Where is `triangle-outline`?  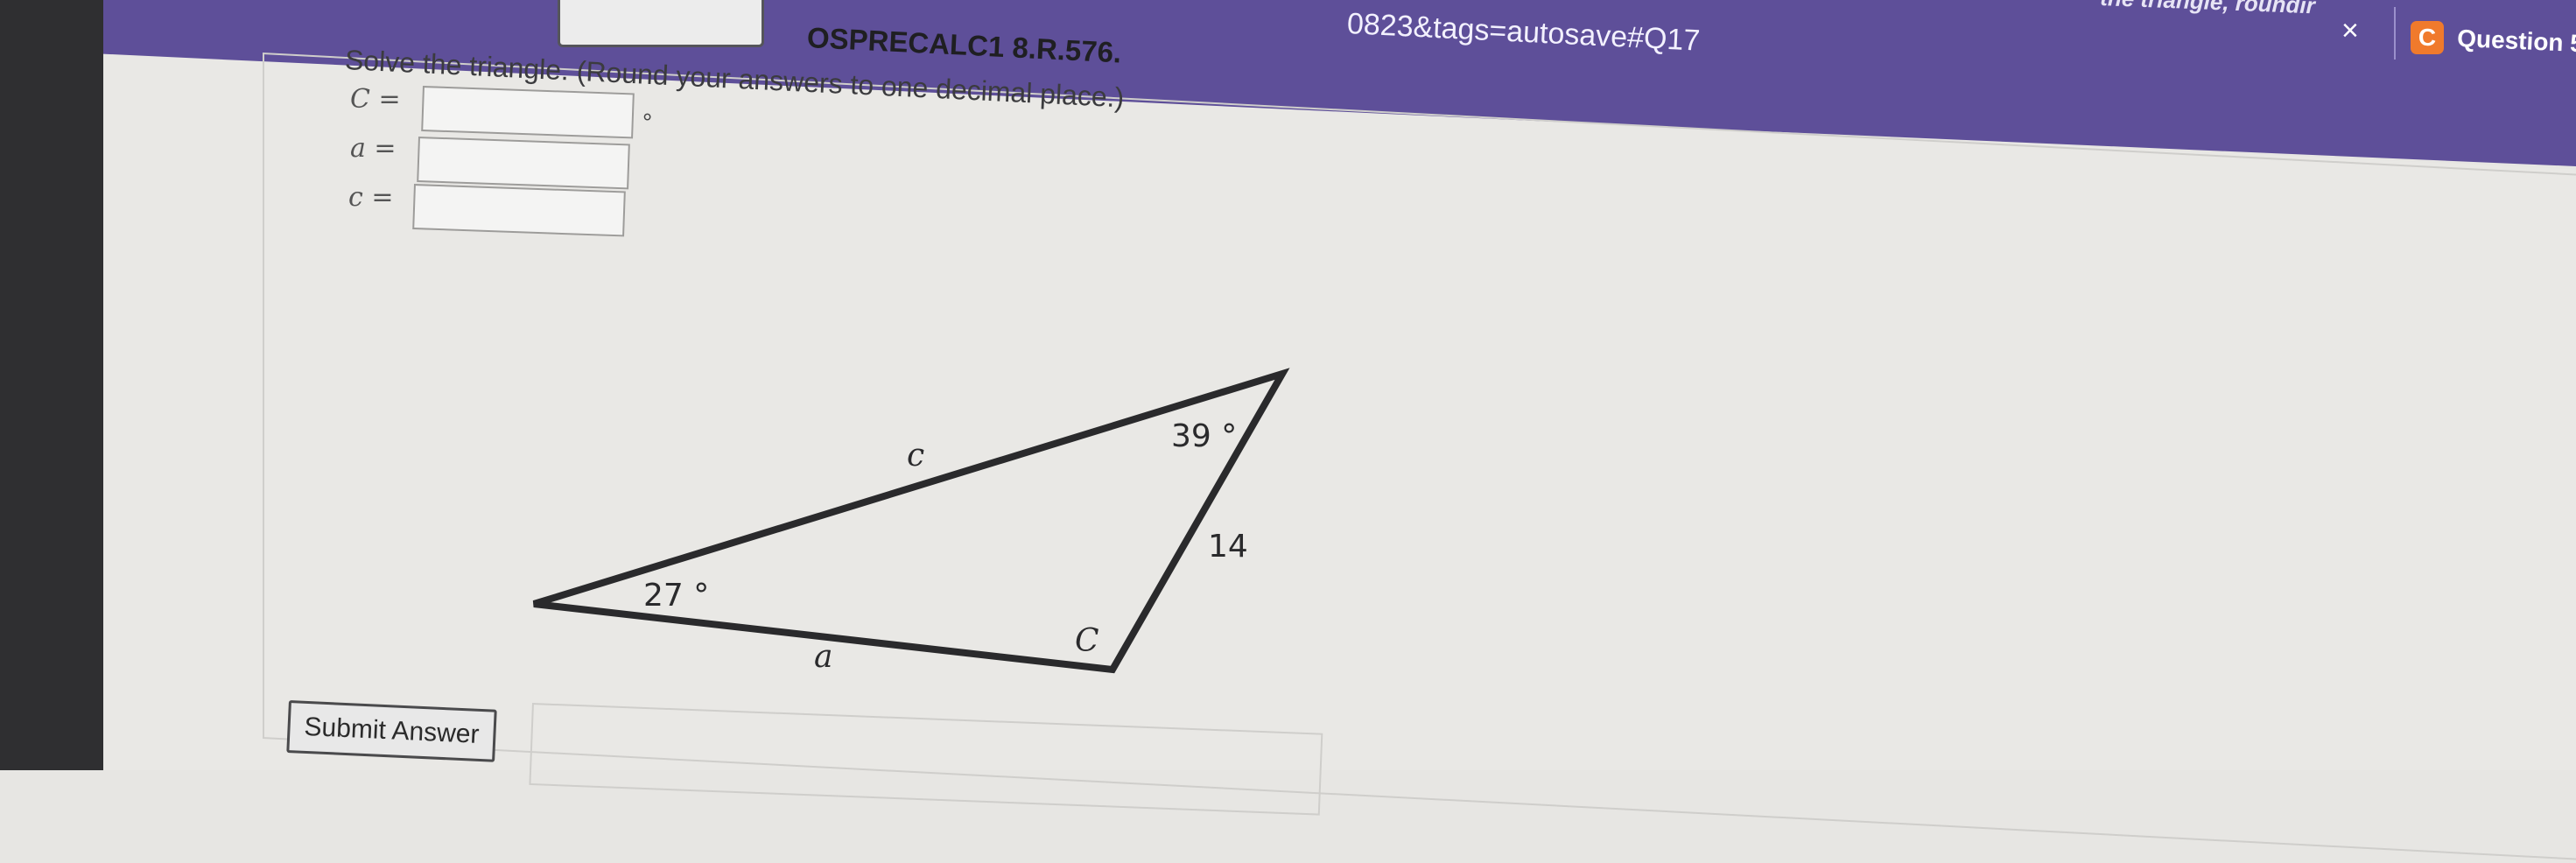
triangle-outline is located at coordinates (911, 521).